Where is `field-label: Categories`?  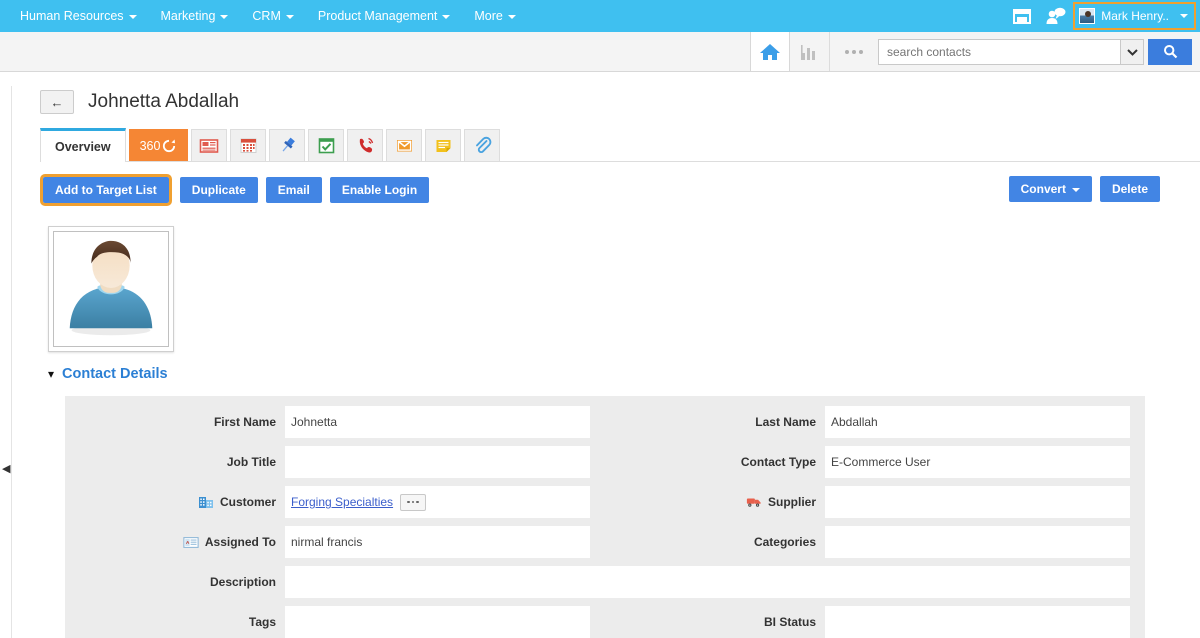 field-label: Categories is located at coordinates (784, 542).